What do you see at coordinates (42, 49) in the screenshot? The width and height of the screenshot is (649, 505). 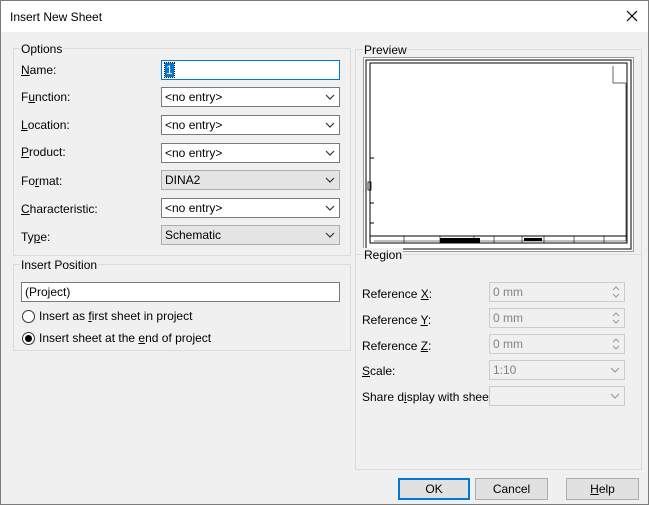 I see `options-legend: Options` at bounding box center [42, 49].